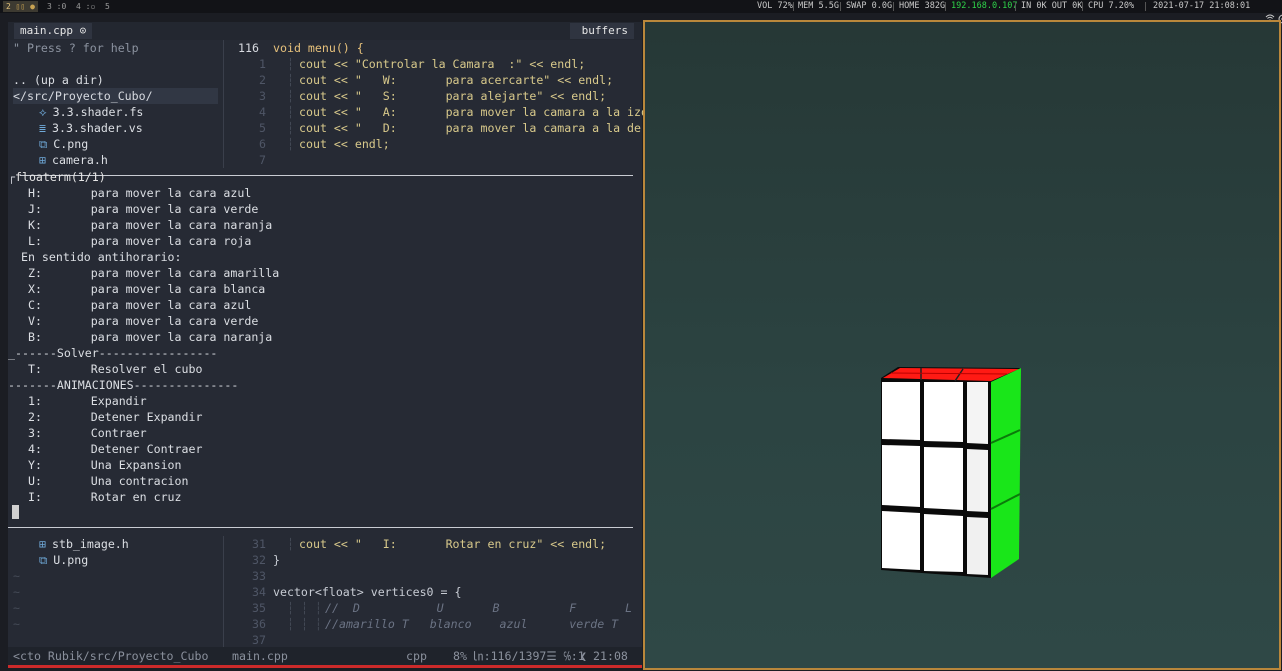  What do you see at coordinates (262, 160) in the screenshot?
I see `line-number: 7` at bounding box center [262, 160].